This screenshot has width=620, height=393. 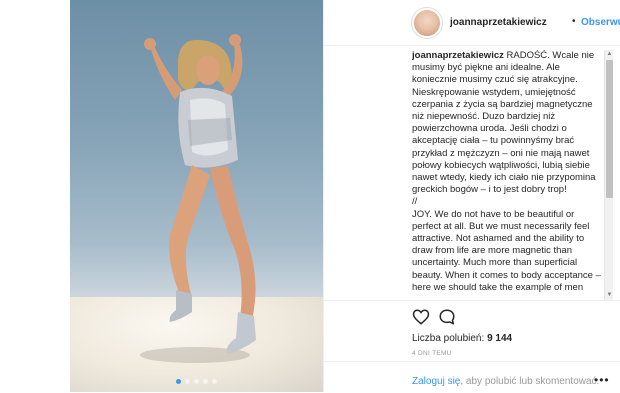 What do you see at coordinates (609, 129) in the screenshot?
I see `scrollbar-thumb` at bounding box center [609, 129].